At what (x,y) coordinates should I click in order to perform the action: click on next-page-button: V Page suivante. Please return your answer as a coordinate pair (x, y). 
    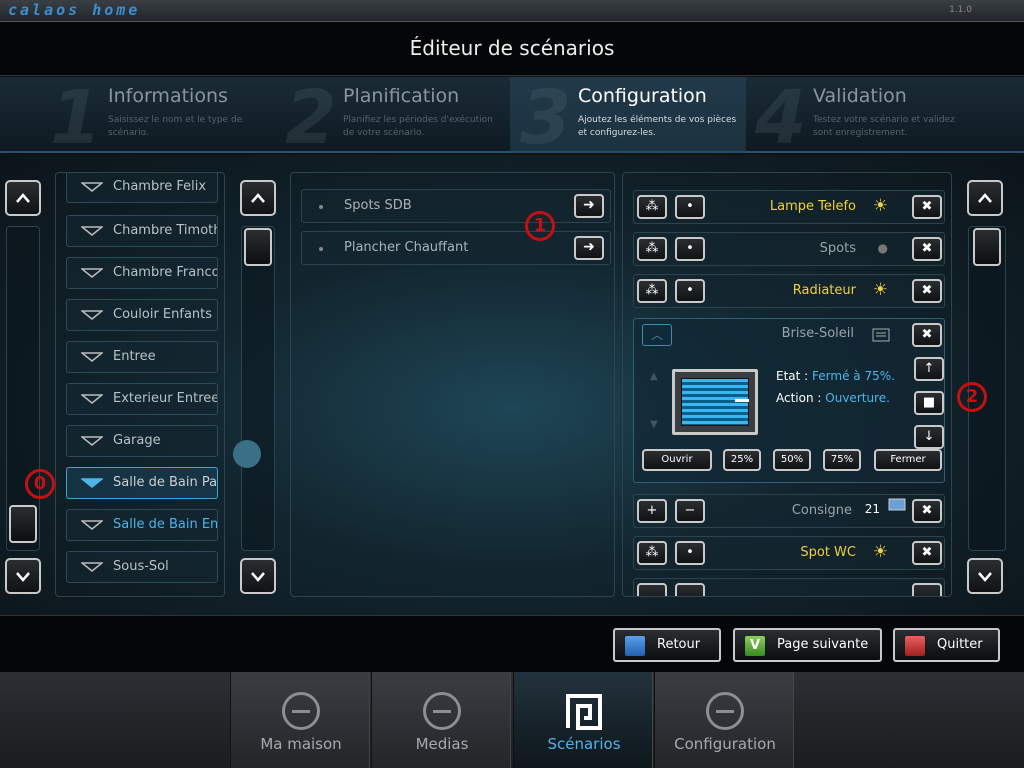
    Looking at the image, I should click on (807, 645).